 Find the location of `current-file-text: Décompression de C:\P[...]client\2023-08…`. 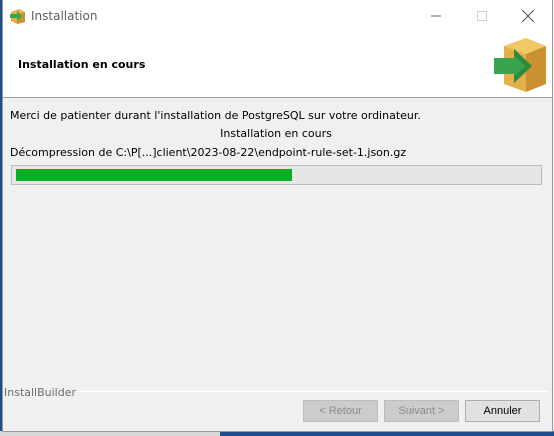

current-file-text: Décompression de C:\P[...]client\2023-08… is located at coordinates (208, 152).